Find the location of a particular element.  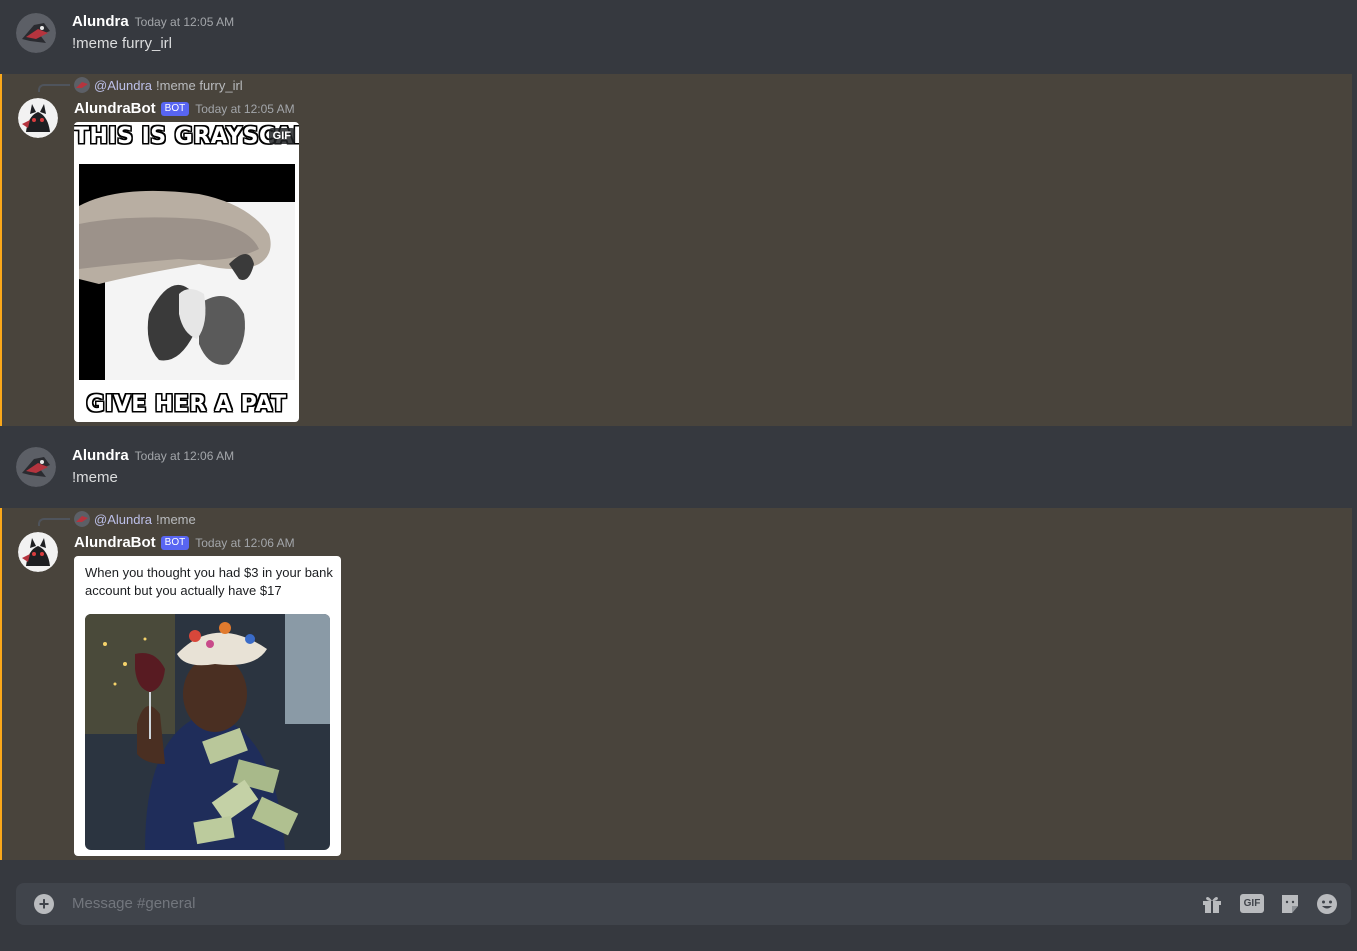

username: AlundraBot BOT Today at 12:06 AM is located at coordinates (184, 542).